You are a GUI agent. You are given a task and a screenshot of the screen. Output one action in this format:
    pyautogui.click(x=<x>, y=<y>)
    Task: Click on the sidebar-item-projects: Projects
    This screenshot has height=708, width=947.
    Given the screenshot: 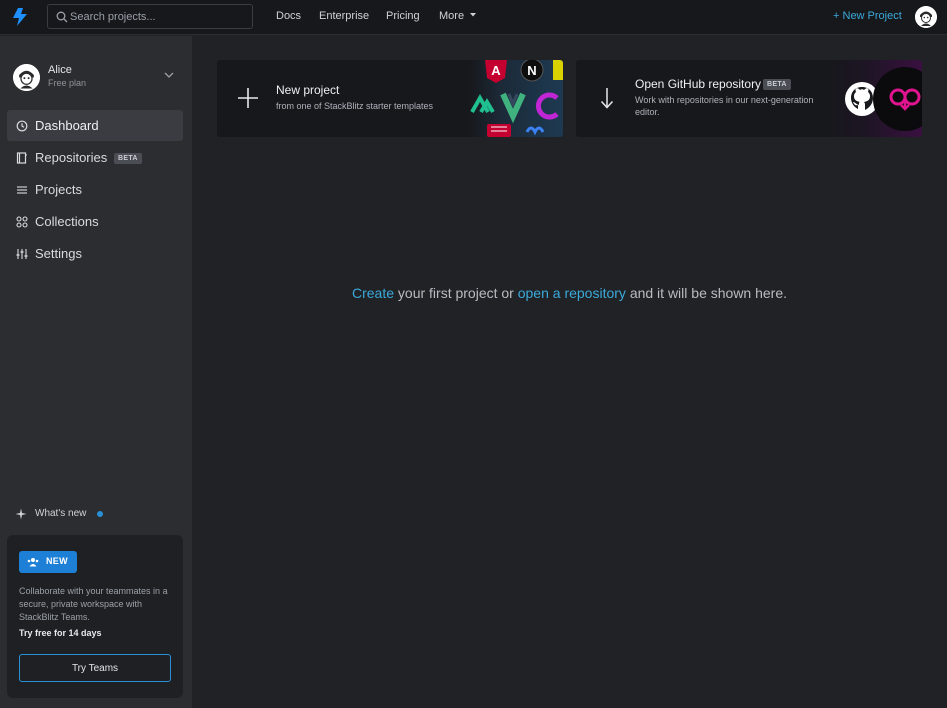 What is the action you would take?
    pyautogui.click(x=95, y=189)
    